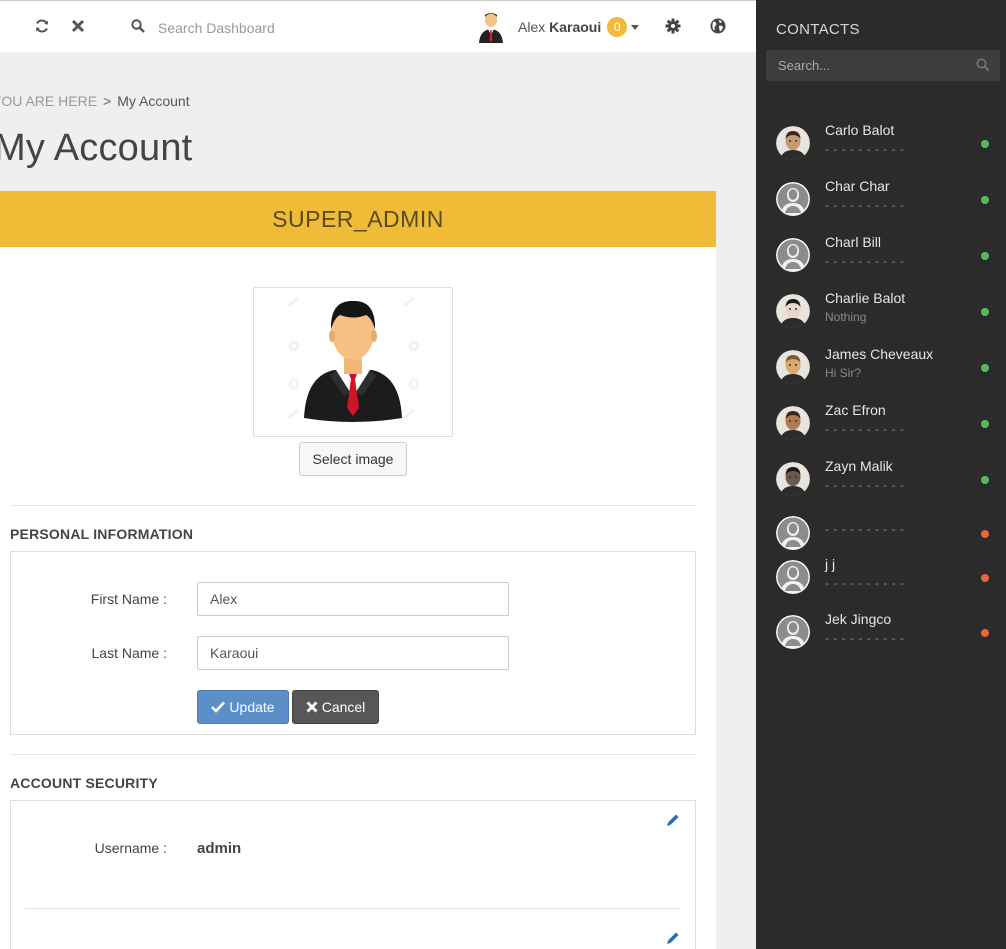 The image size is (1006, 949). I want to click on contact-item: Zac Efron - - - - - - - - - -, so click(881, 426).